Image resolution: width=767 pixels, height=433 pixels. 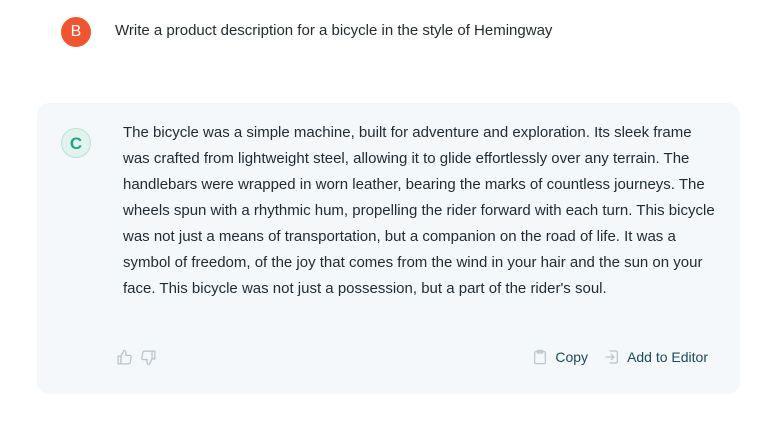 I want to click on assistant-avatar: C, so click(x=76, y=143).